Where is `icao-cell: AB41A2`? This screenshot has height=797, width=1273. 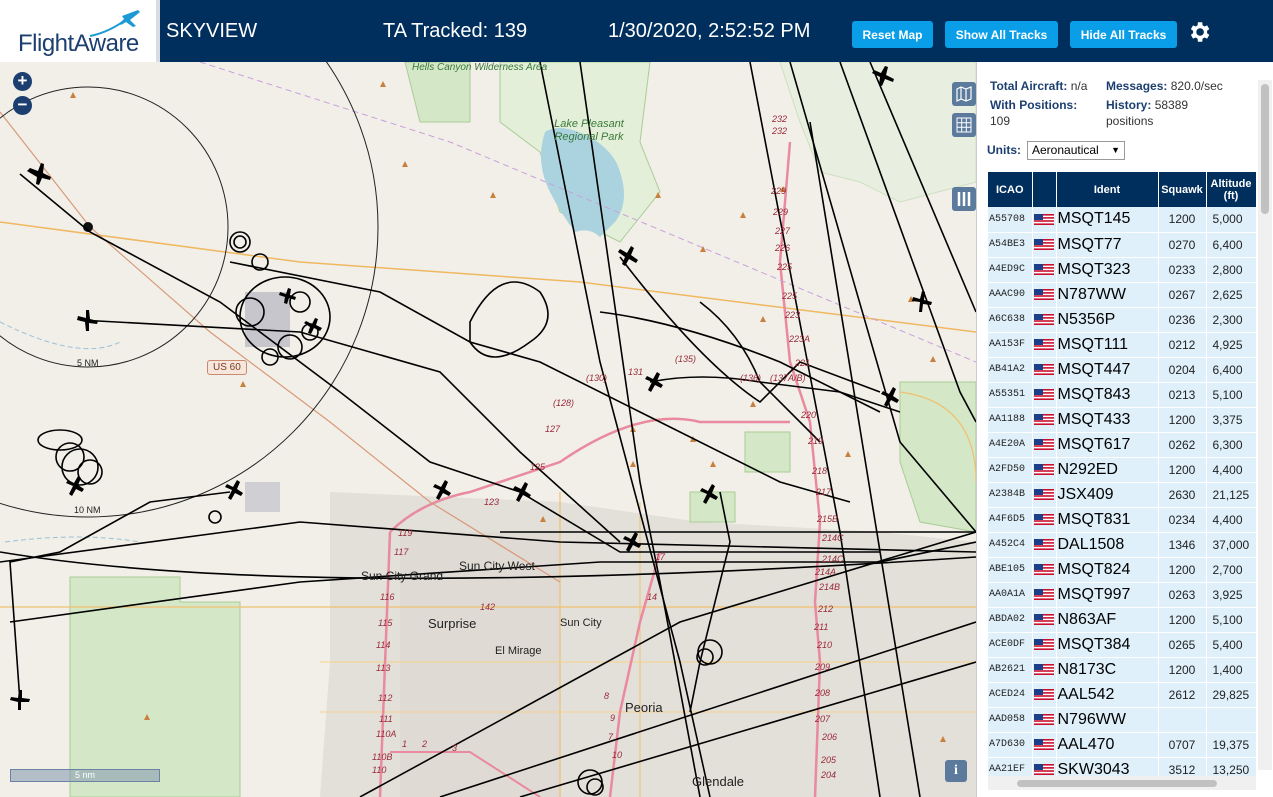
icao-cell: AB41A2 is located at coordinates (1010, 370).